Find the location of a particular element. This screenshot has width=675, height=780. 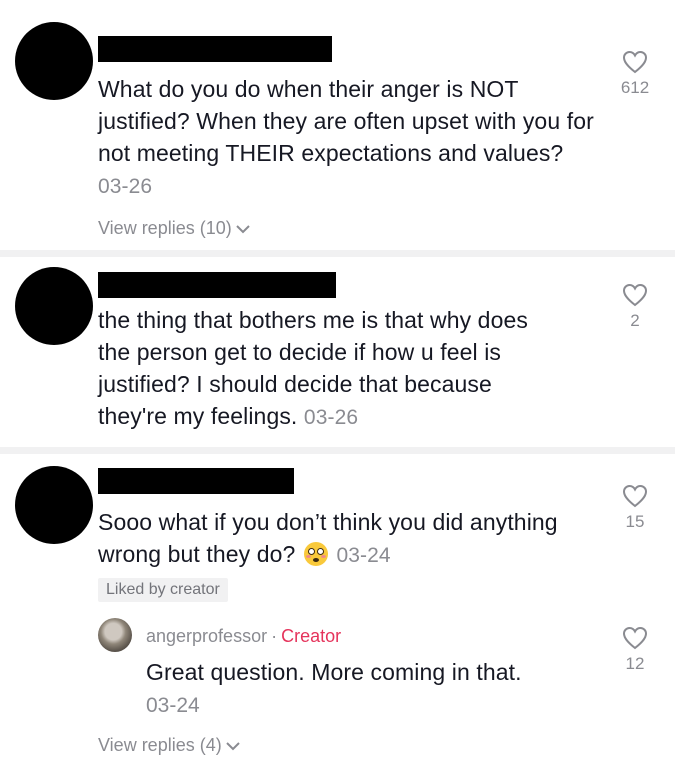

like-button: 15 is located at coordinates (635, 508).